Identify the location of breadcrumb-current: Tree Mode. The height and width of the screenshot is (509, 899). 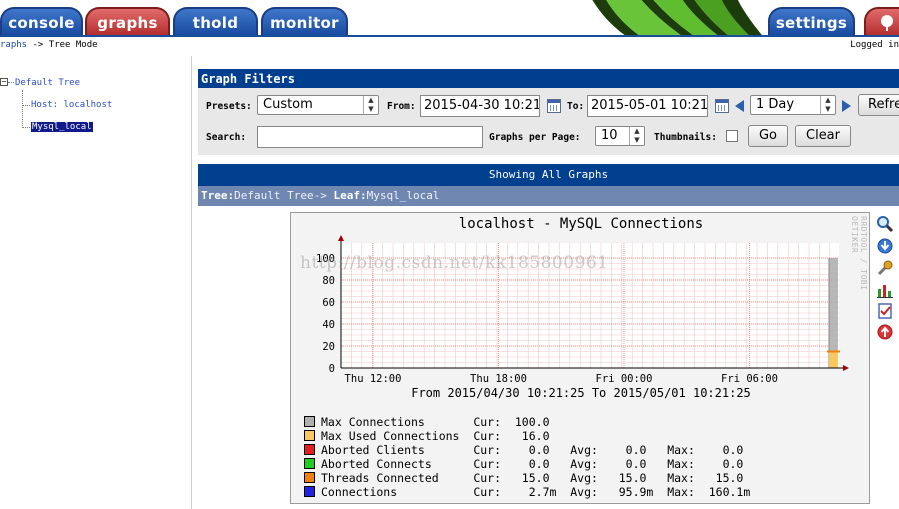
(73, 45).